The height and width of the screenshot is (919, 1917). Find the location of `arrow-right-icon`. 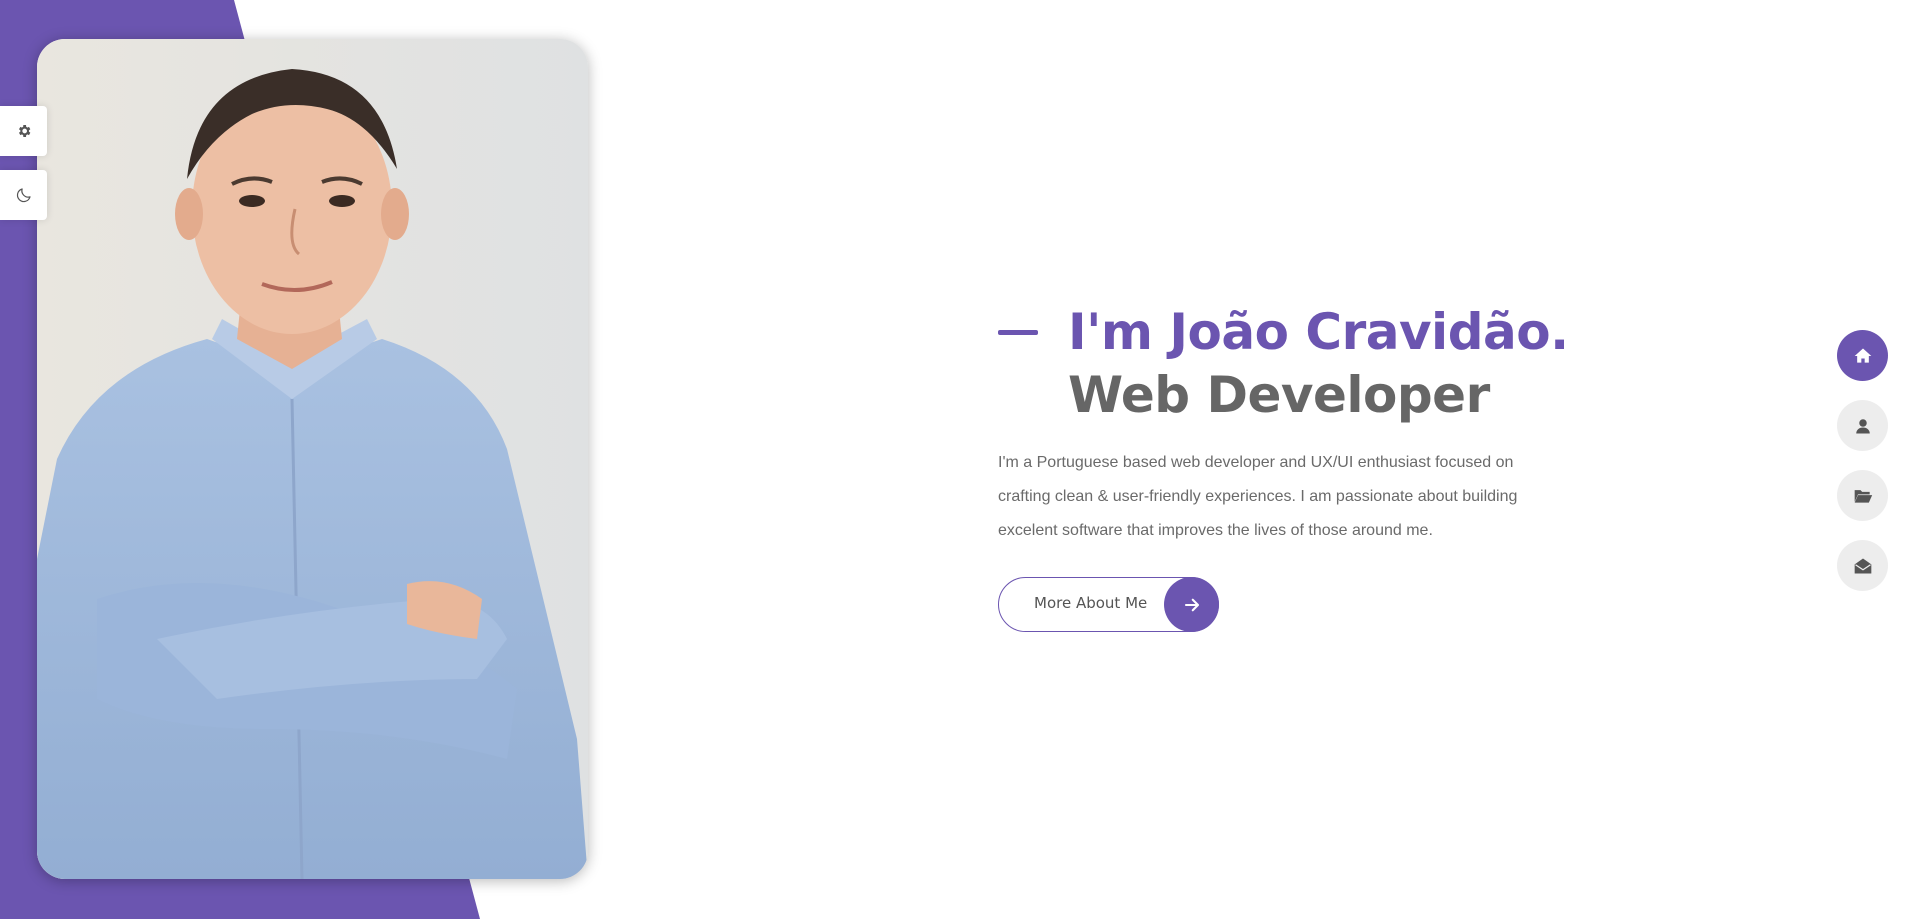

arrow-right-icon is located at coordinates (1191, 604).